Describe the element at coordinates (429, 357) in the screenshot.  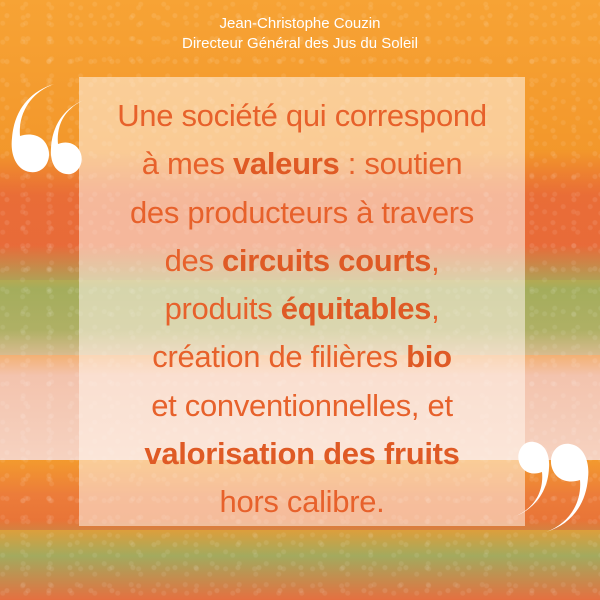
I see `keyword-bio: bio` at that location.